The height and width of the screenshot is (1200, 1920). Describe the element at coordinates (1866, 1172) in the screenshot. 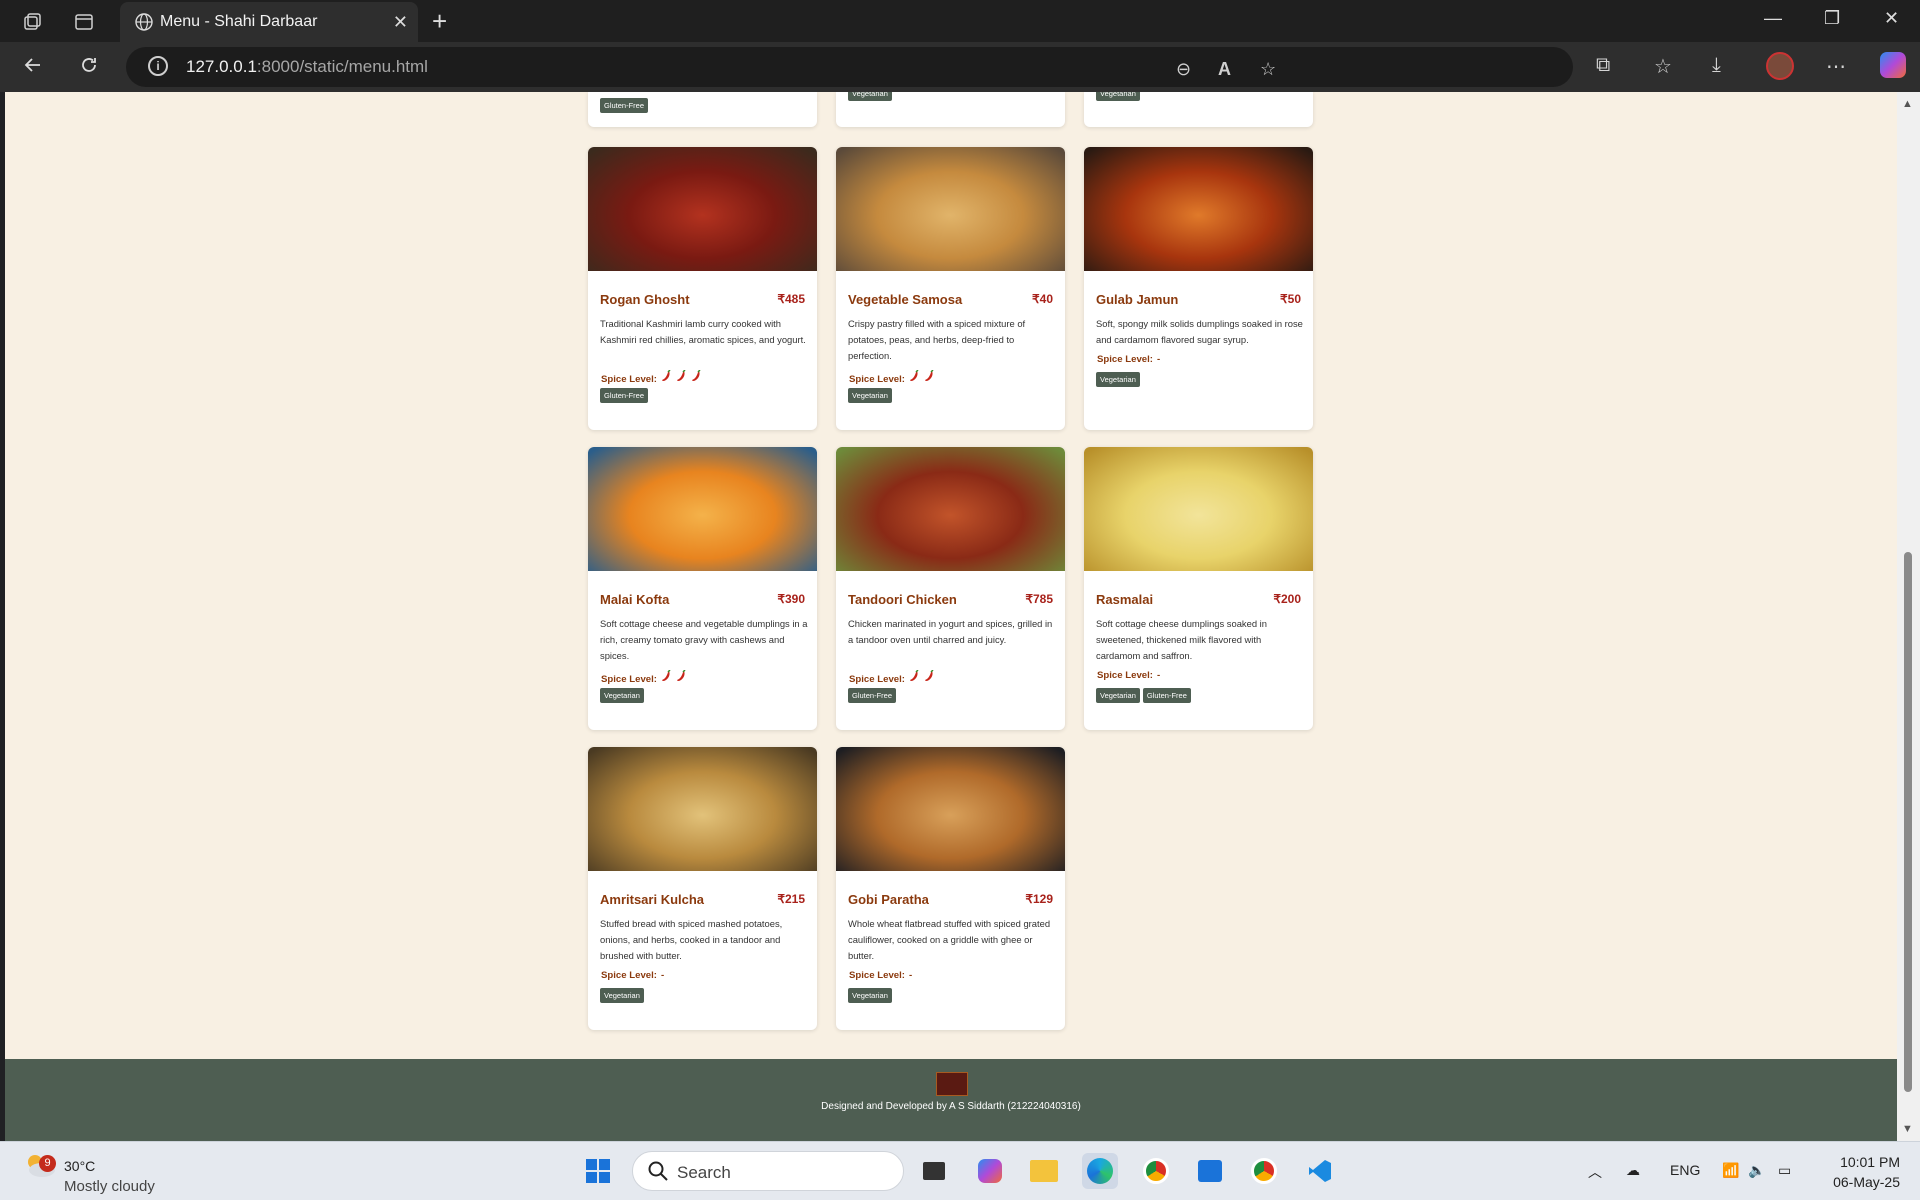

I see `system-clock: 10:01 PM 06-May-25` at that location.